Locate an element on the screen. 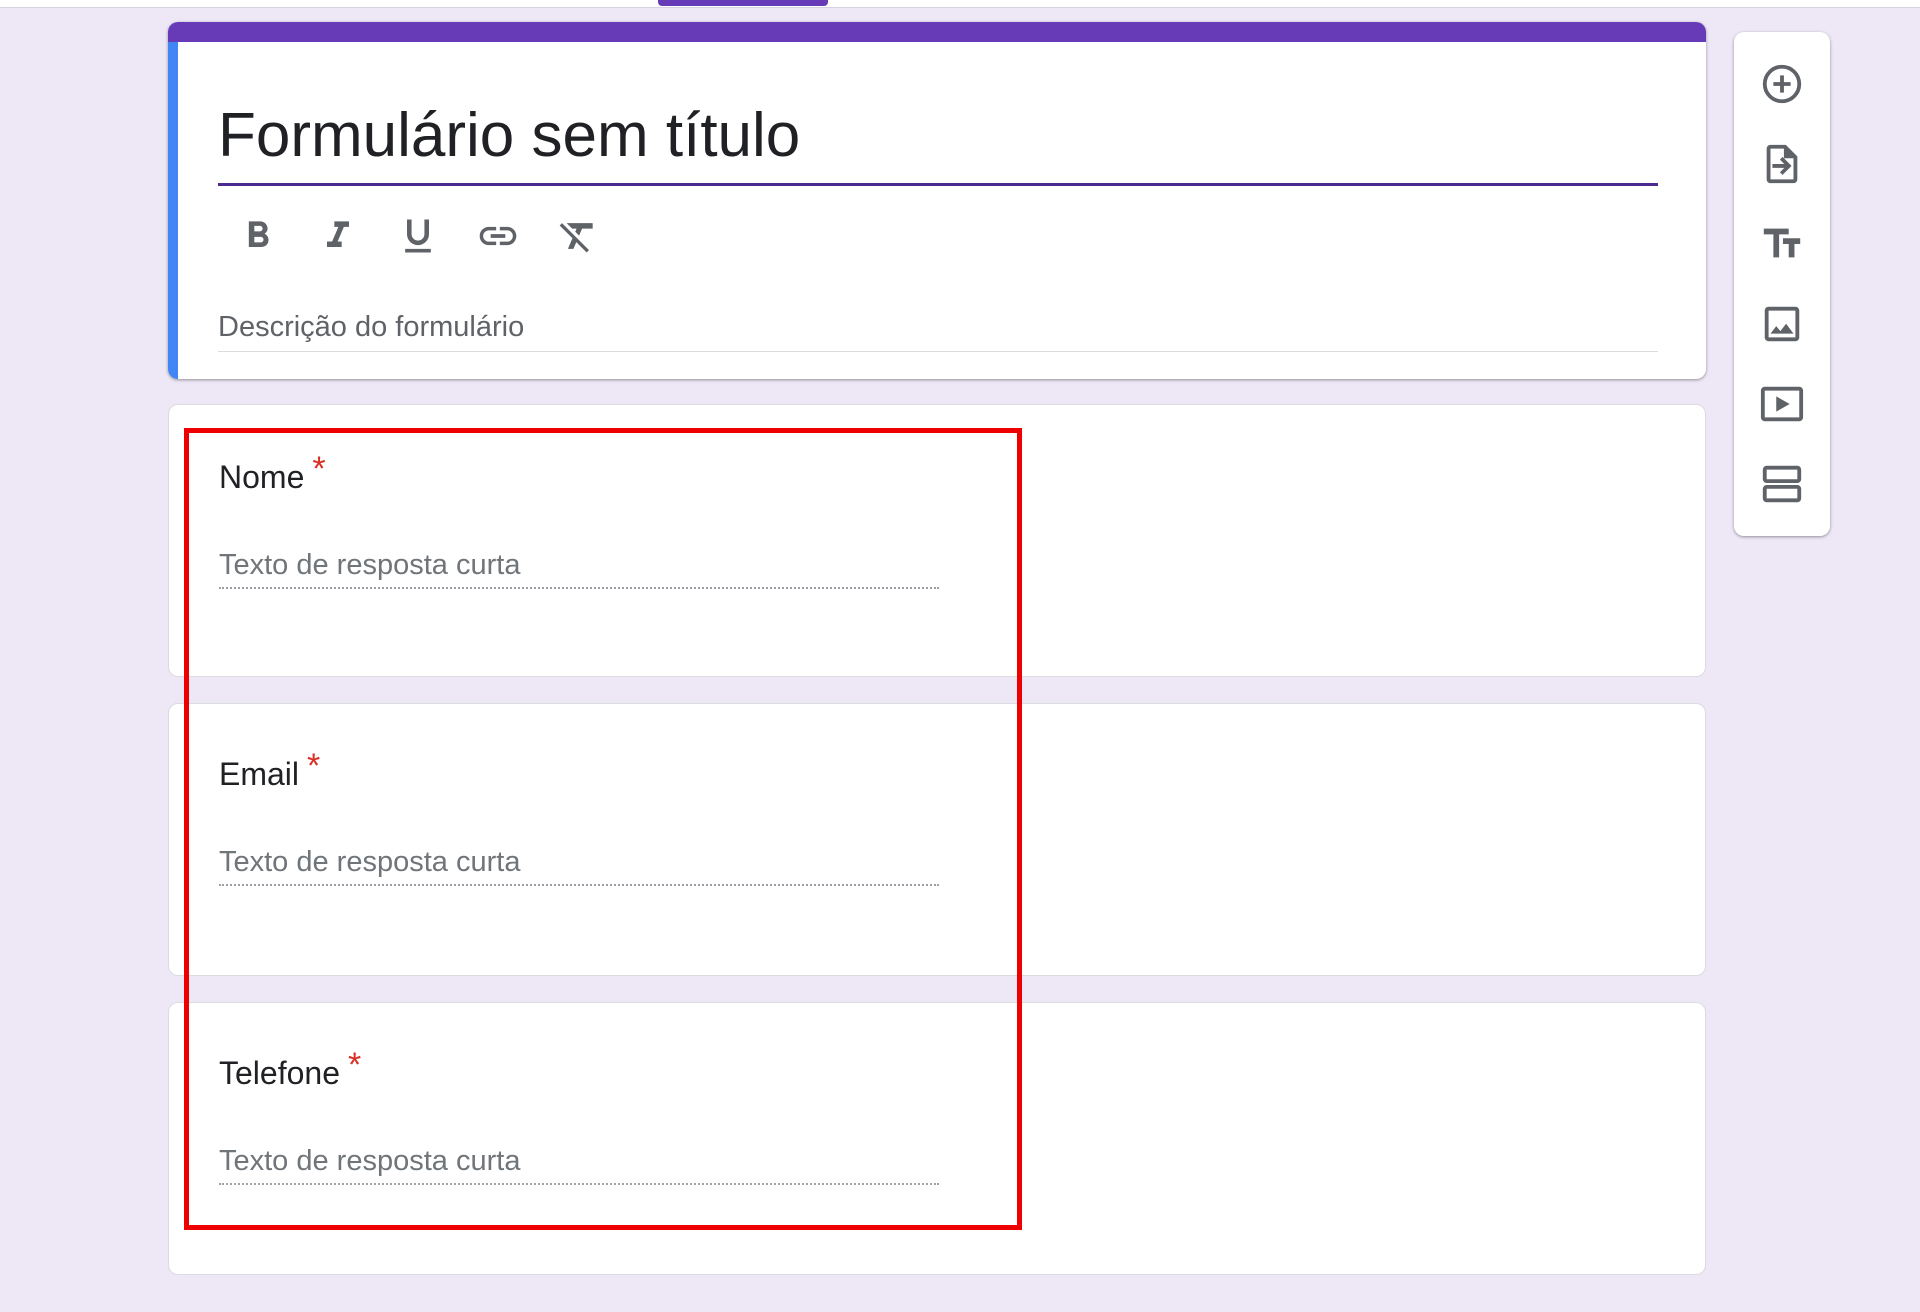  clear-formatting-button is located at coordinates (578, 236).